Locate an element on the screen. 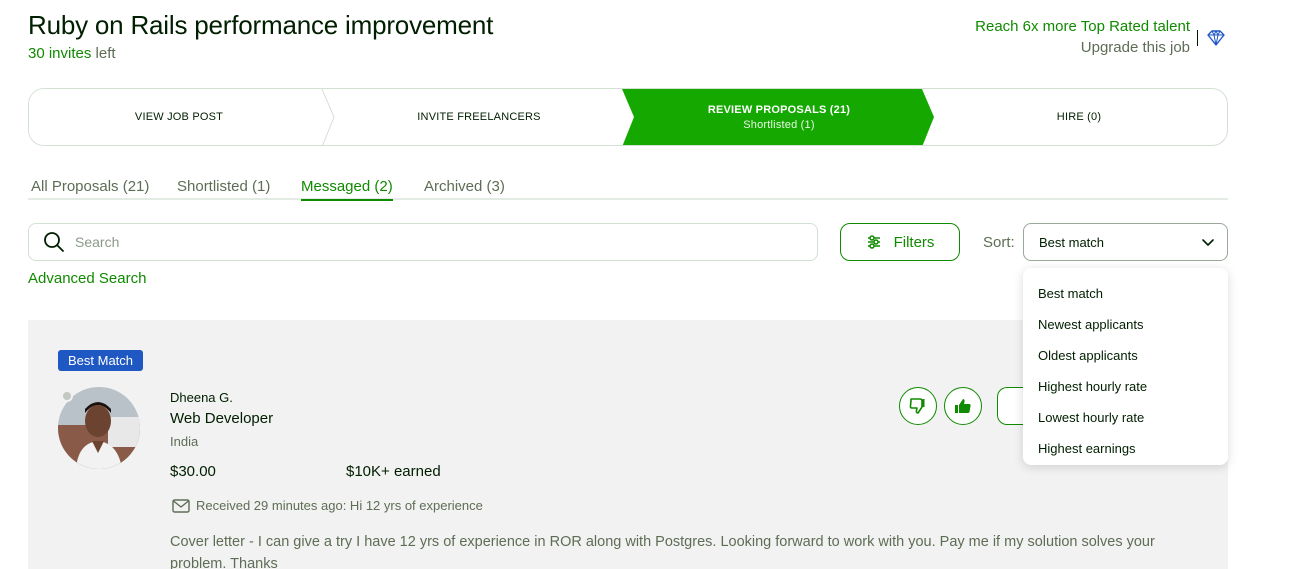  thumbs-up-icon is located at coordinates (963, 406).